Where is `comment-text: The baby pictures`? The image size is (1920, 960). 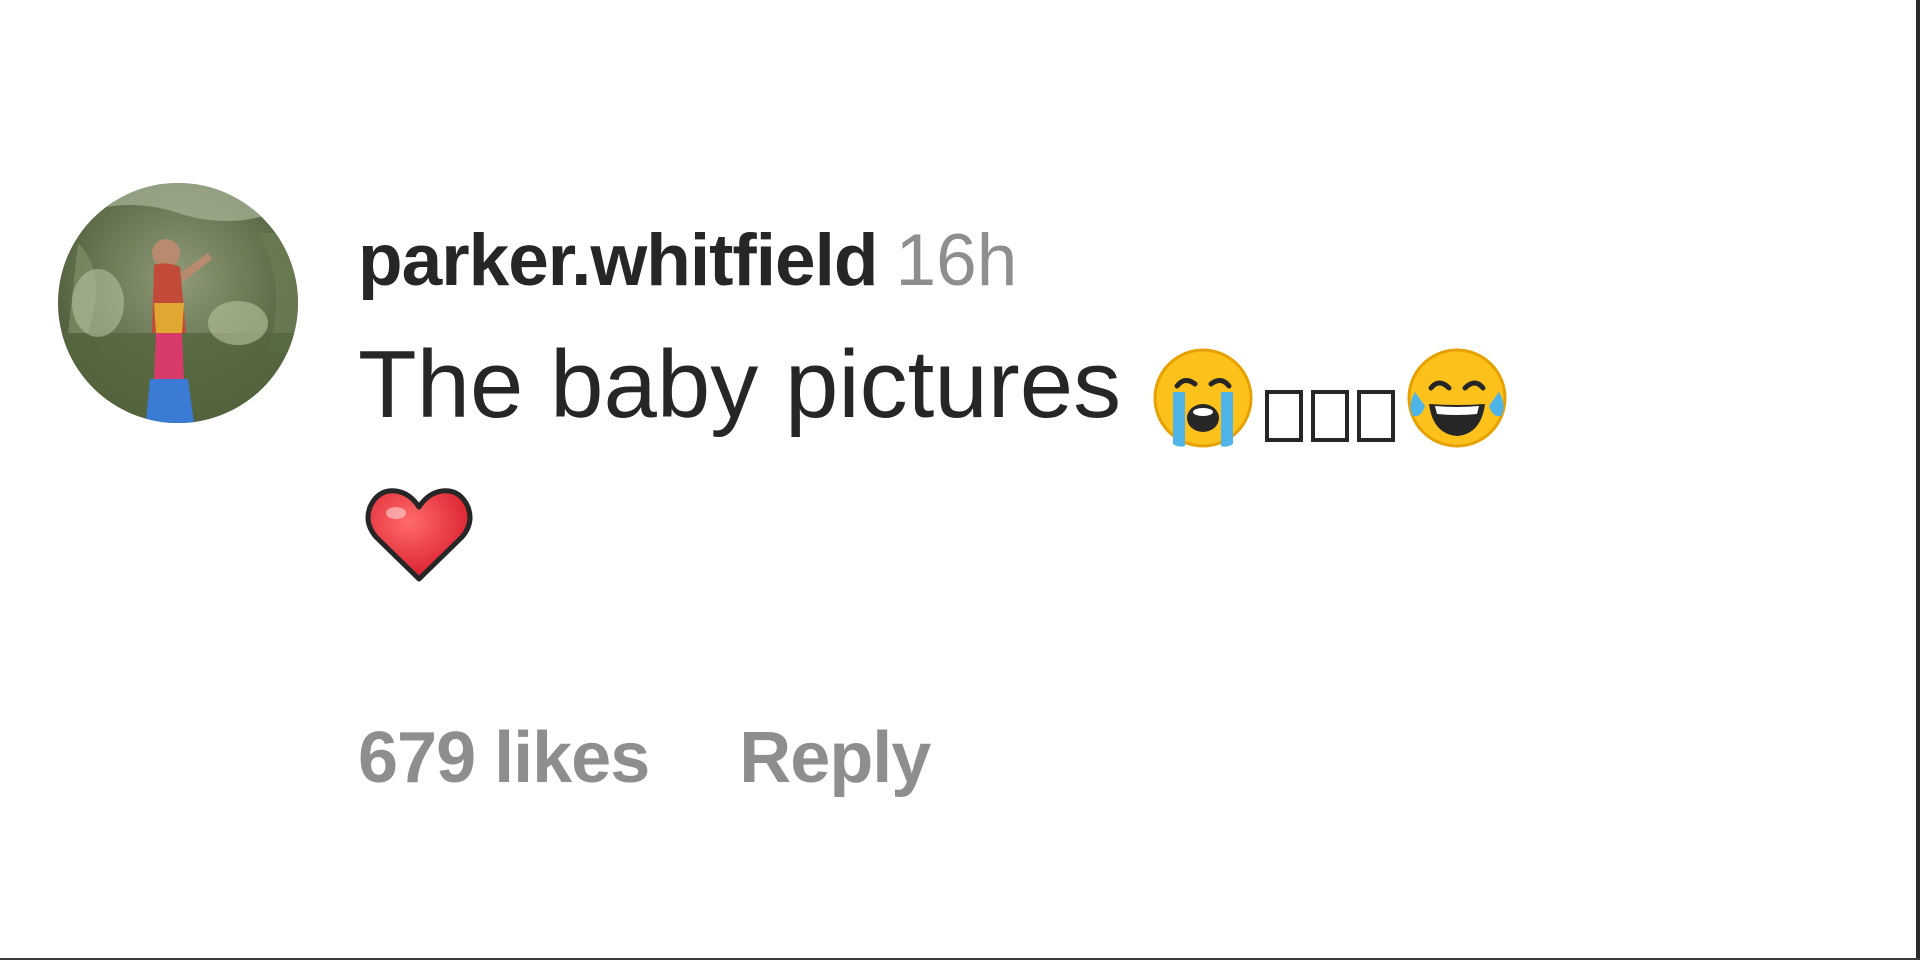
comment-text: The baby pictures is located at coordinates (740, 384).